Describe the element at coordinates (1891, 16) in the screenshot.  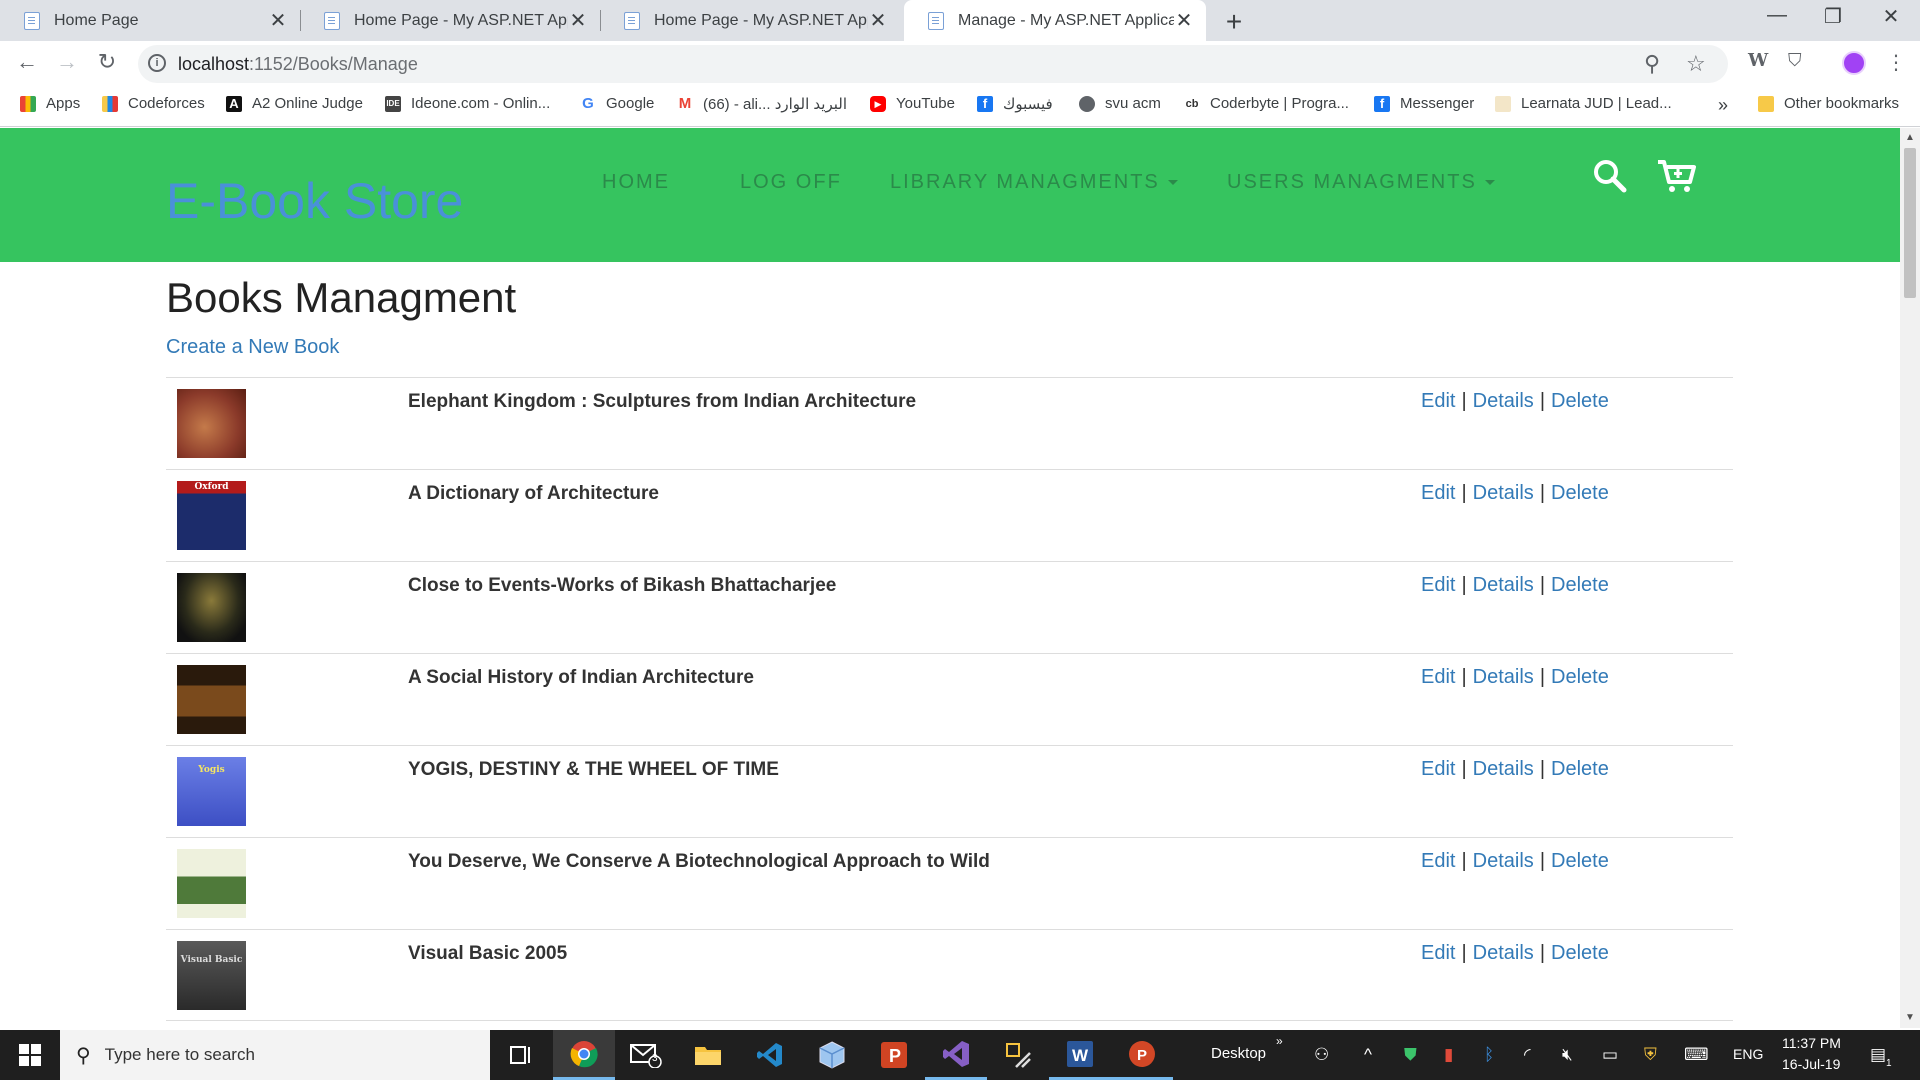
I see `window-close-icon: ✕` at that location.